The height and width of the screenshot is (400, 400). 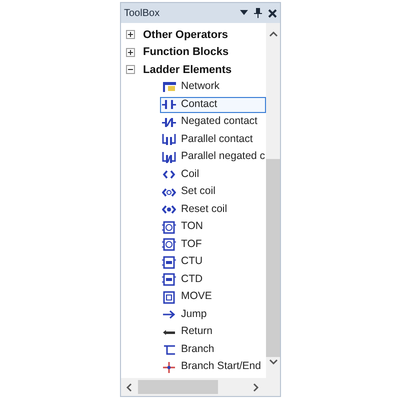 I want to click on close-icon, so click(x=272, y=13).